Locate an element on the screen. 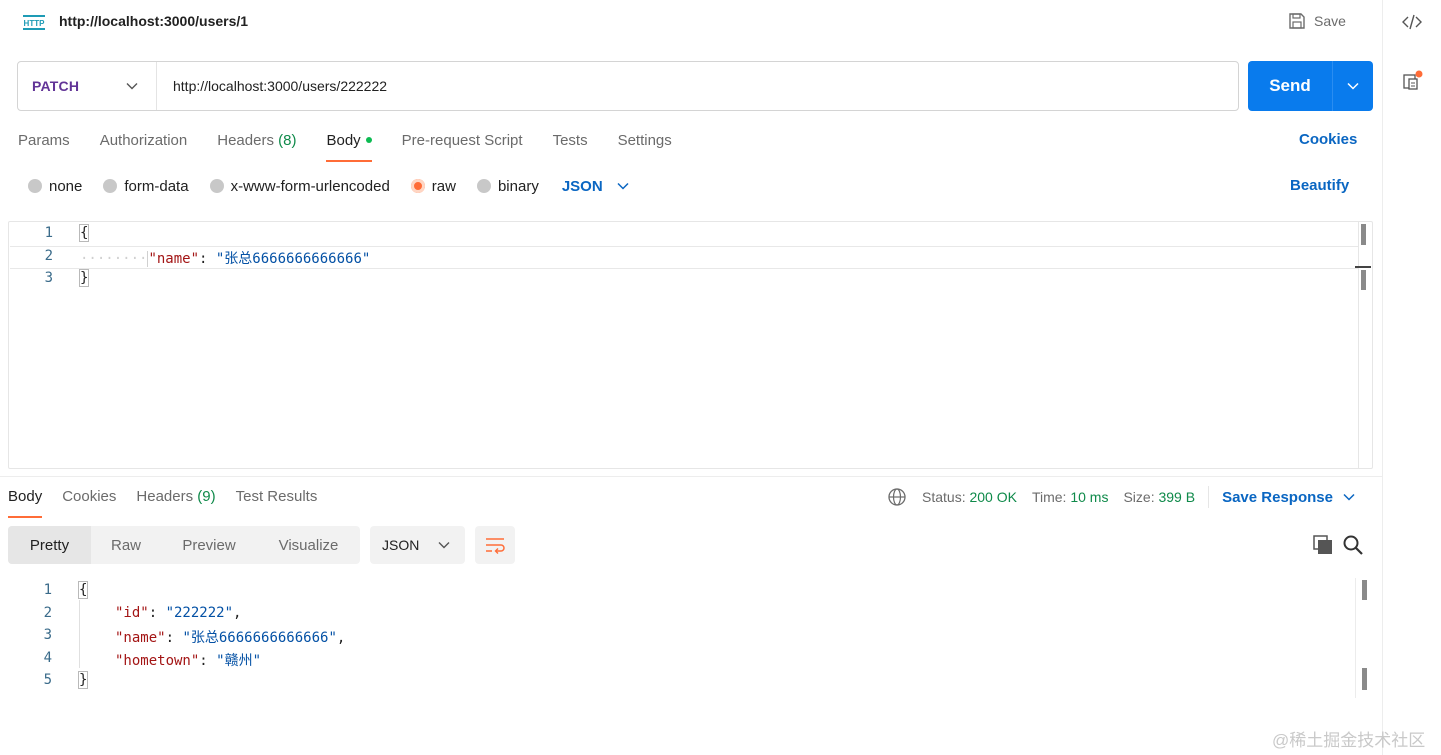 This screenshot has width=1441, height=755. cookies-link: Cookies is located at coordinates (1328, 139).